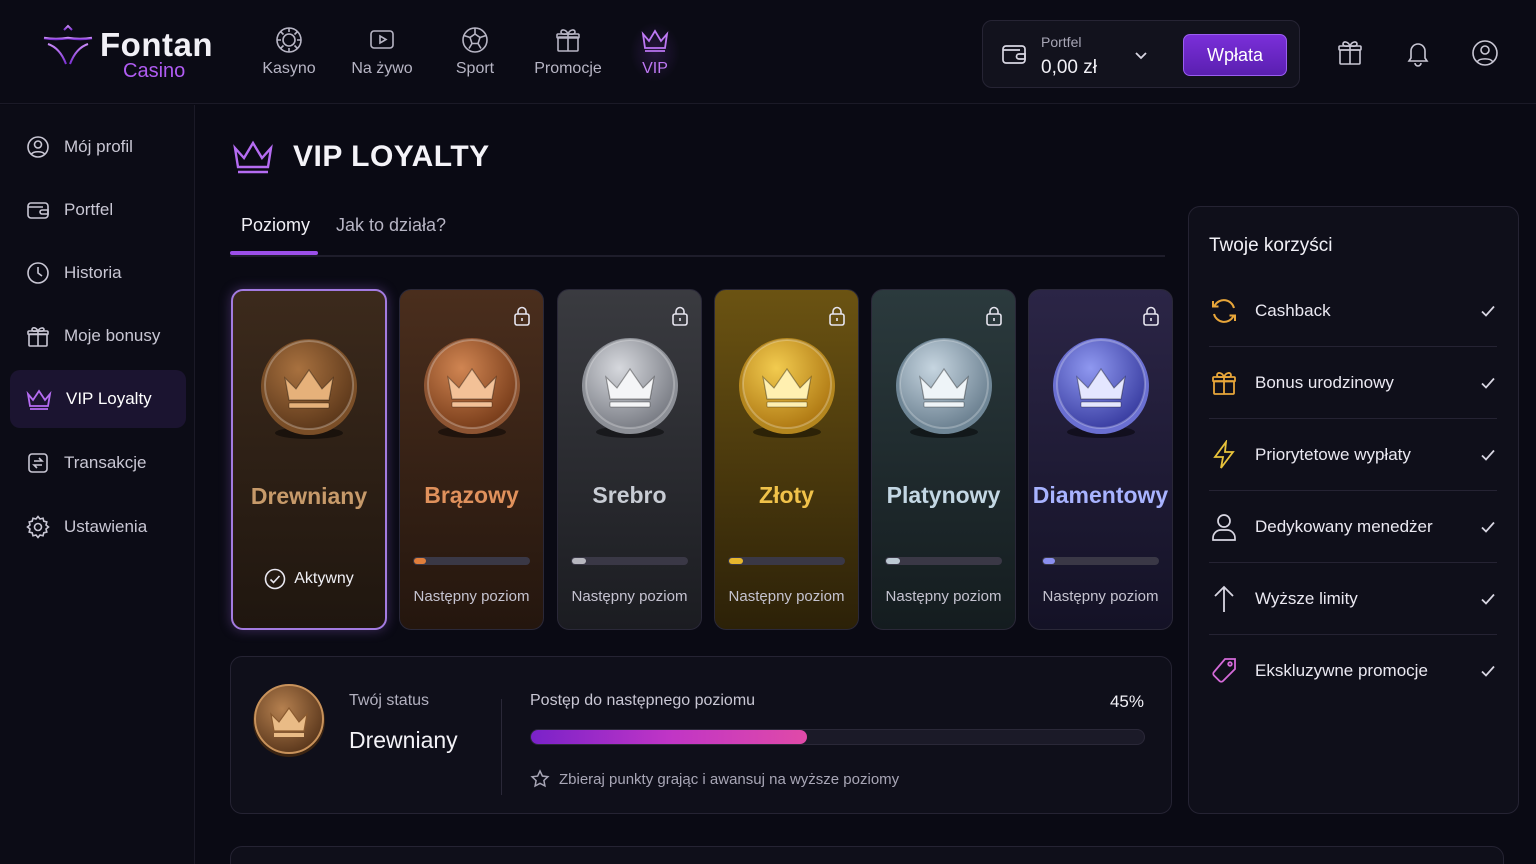 The height and width of the screenshot is (864, 1536). What do you see at coordinates (309, 459) in the screenshot?
I see `level-card-drewniany: Drewniany Aktywny` at bounding box center [309, 459].